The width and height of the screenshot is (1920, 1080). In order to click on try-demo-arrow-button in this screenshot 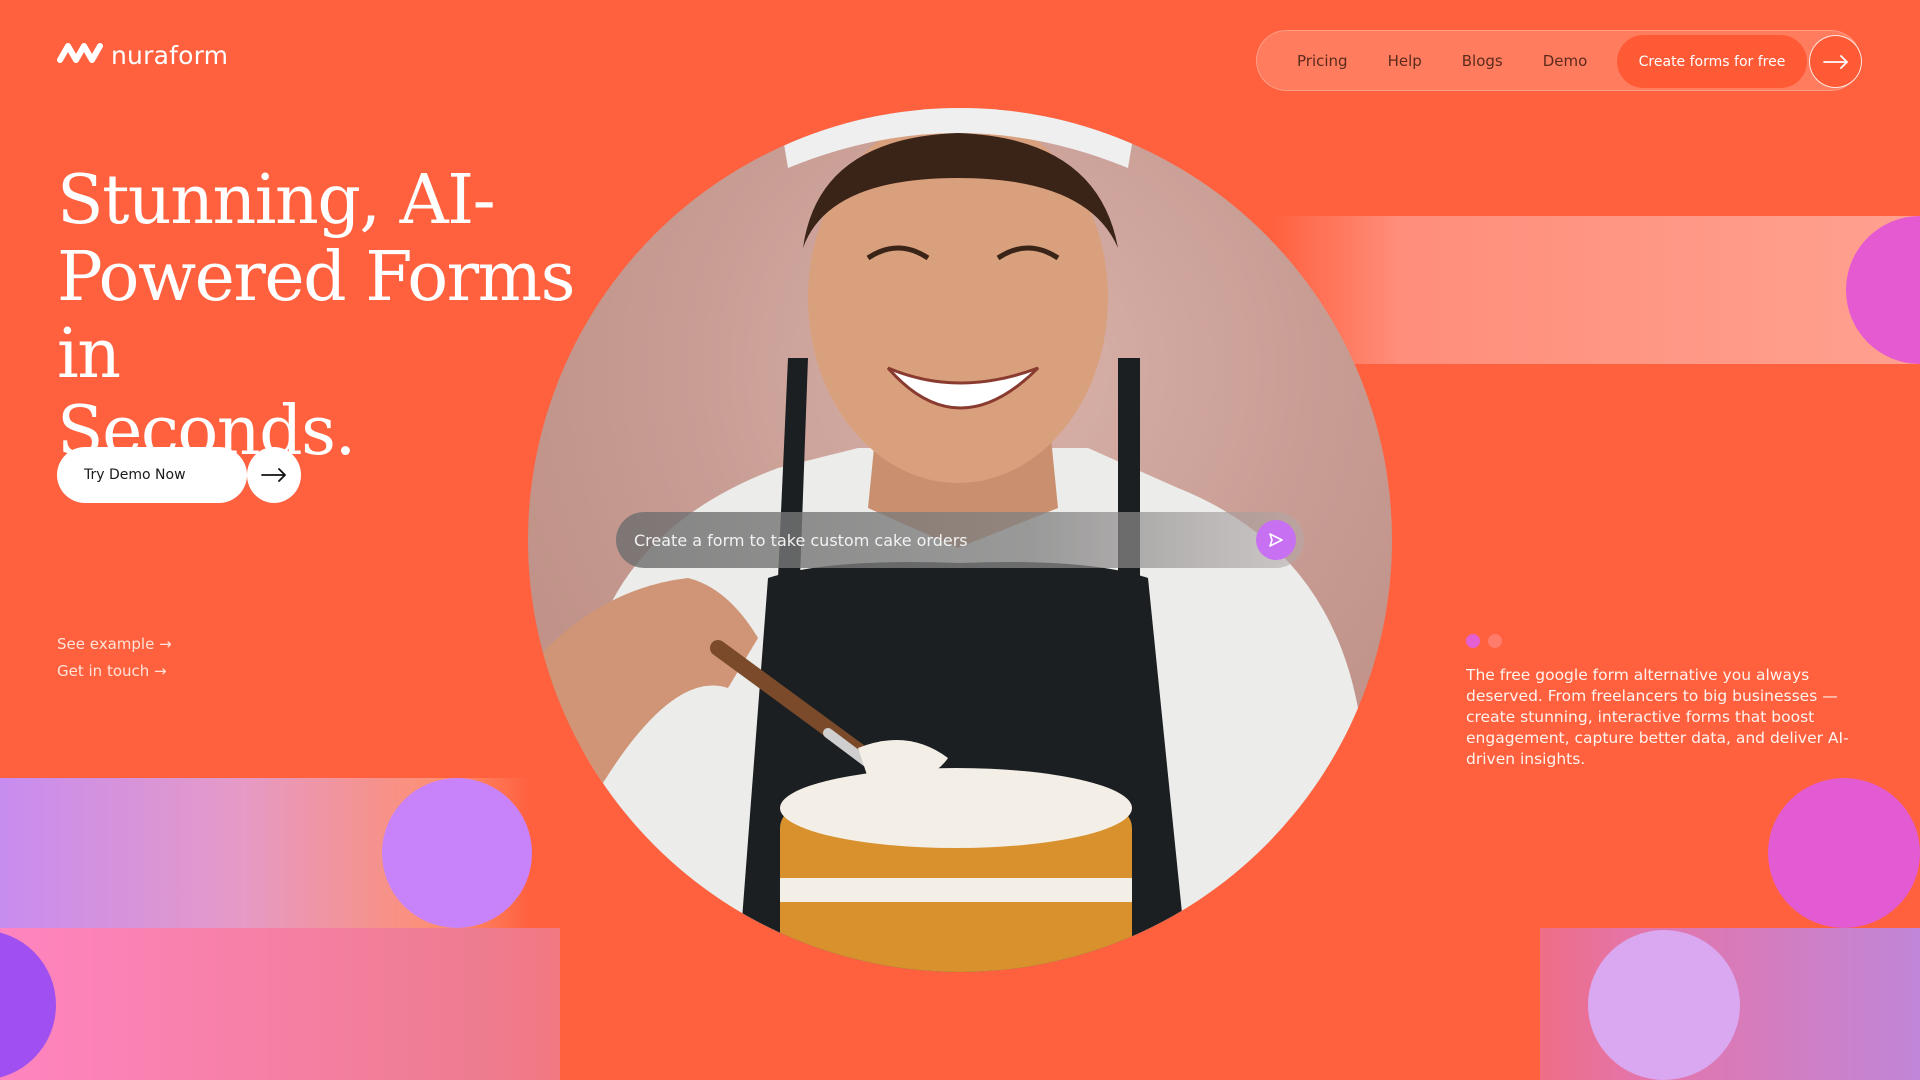, I will do `click(274, 475)`.